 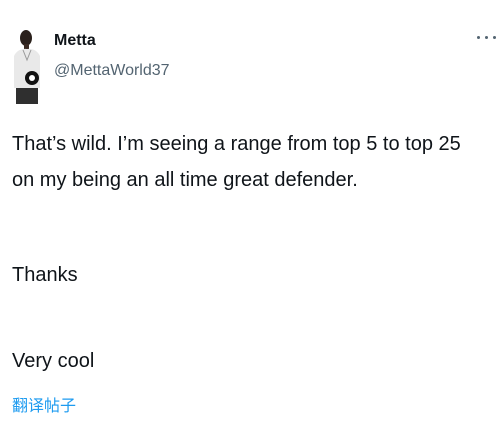 What do you see at coordinates (53, 361) in the screenshot?
I see `tweet-text-paragraph: Very cool` at bounding box center [53, 361].